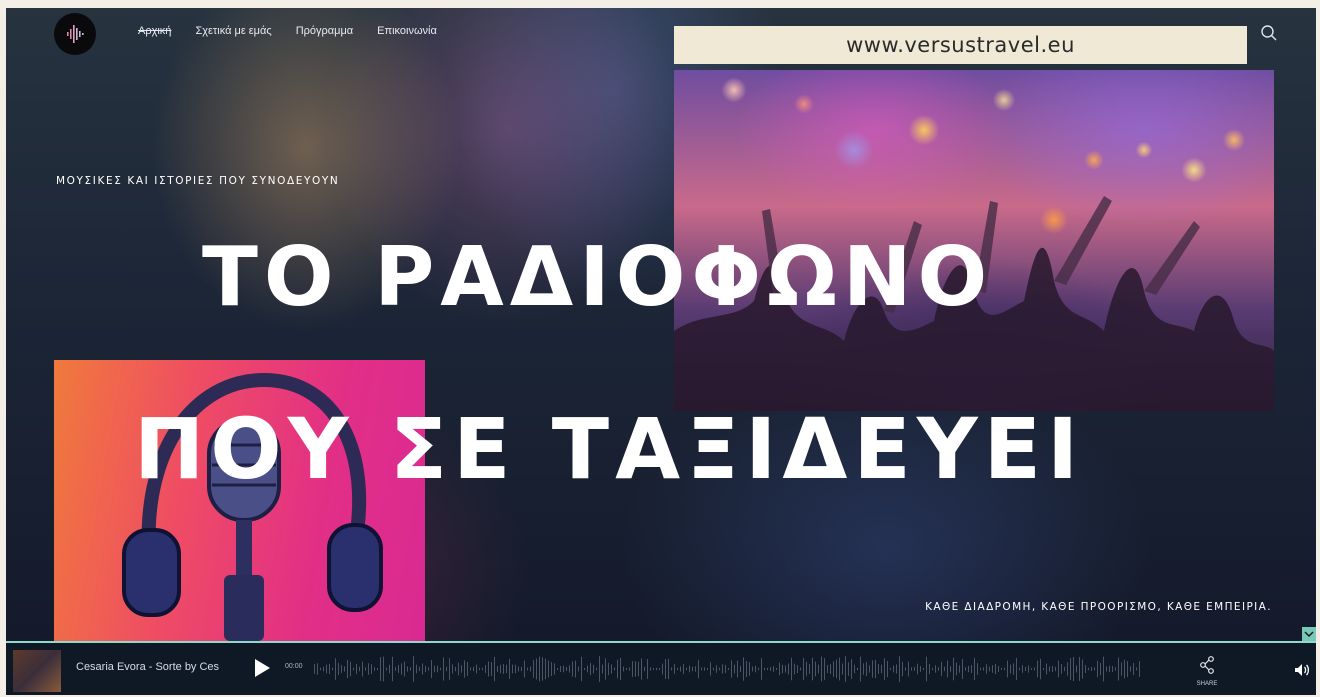 The height and width of the screenshot is (697, 1320). Describe the element at coordinates (609, 449) in the screenshot. I see `hero-title-line-2: ΠΟΥ ΣΕ ΤΑΞΙΔΕΥΕΙ` at that location.